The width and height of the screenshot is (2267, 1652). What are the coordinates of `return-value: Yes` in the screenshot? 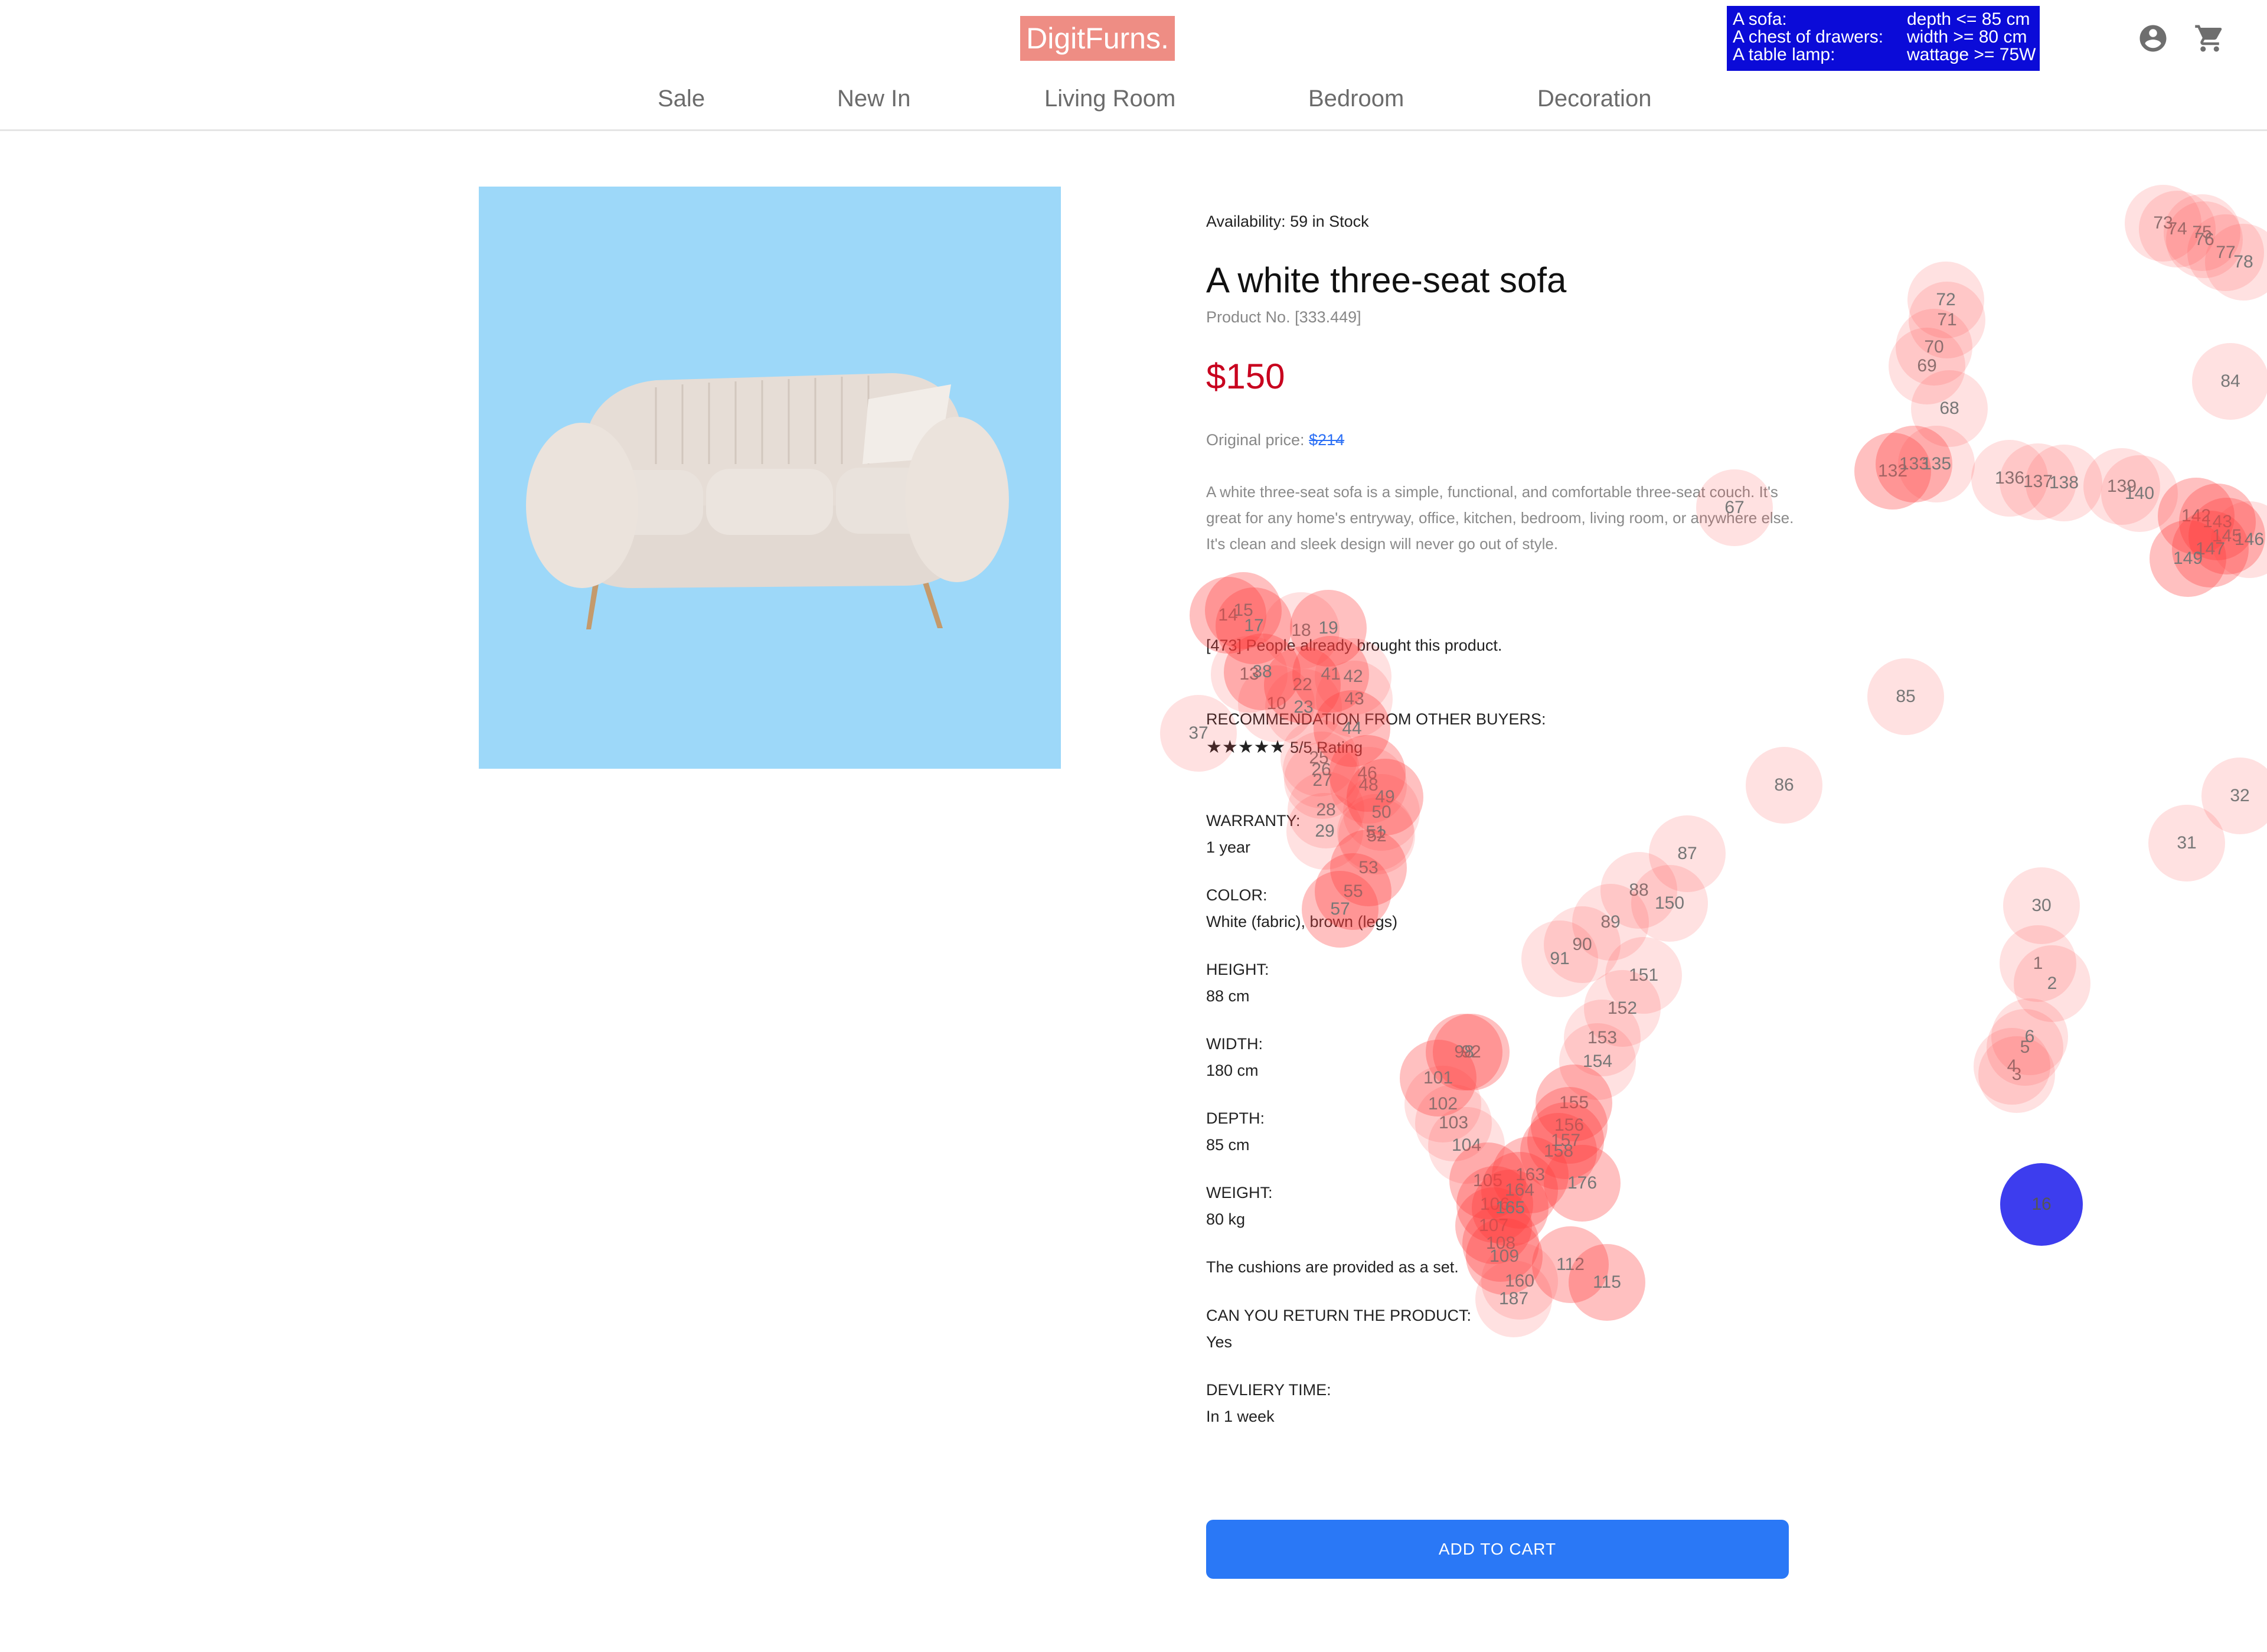 It's located at (1219, 1342).